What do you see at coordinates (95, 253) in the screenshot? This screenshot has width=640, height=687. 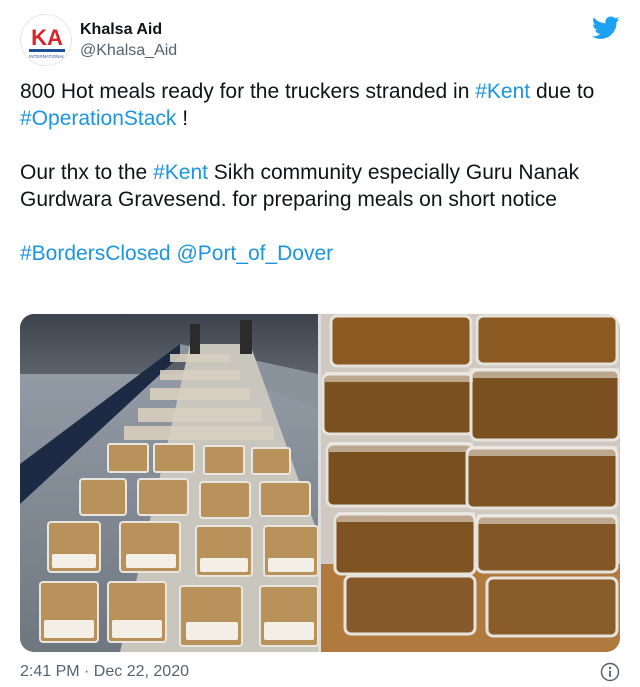 I see `hashtag-bordersclosed: #BordersClosed` at bounding box center [95, 253].